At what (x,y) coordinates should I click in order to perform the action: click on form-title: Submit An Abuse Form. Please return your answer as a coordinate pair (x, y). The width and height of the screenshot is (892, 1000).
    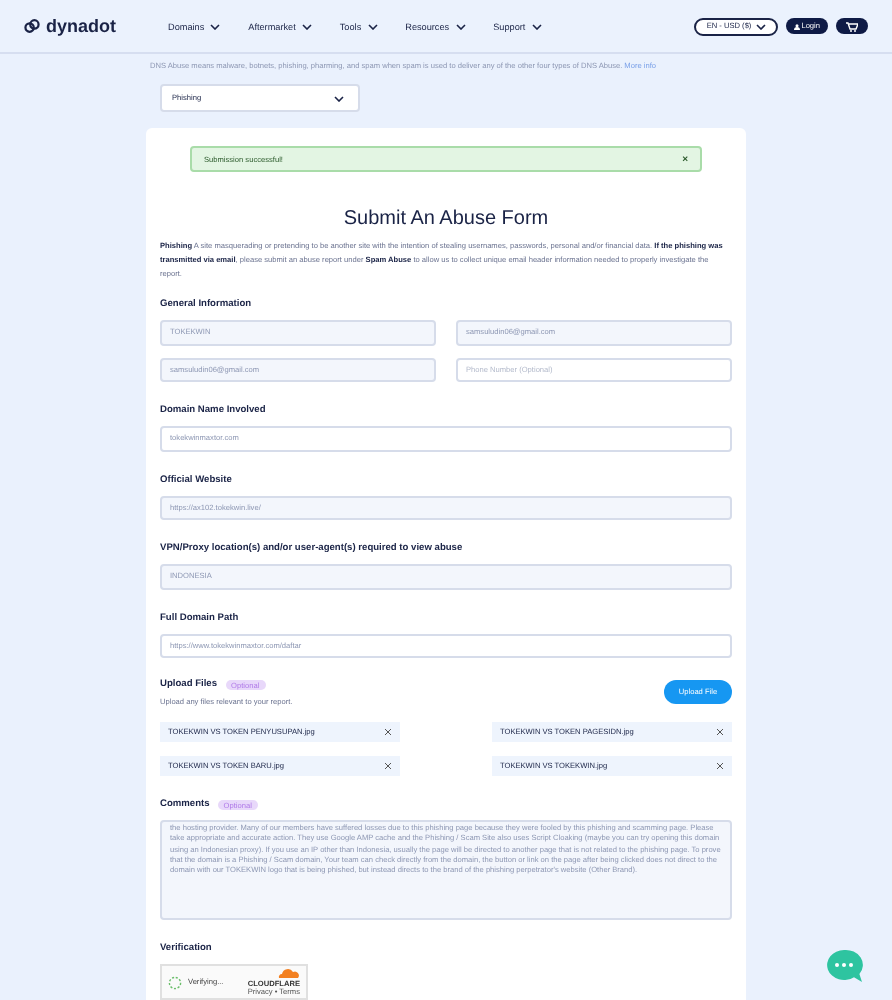
    Looking at the image, I should click on (446, 219).